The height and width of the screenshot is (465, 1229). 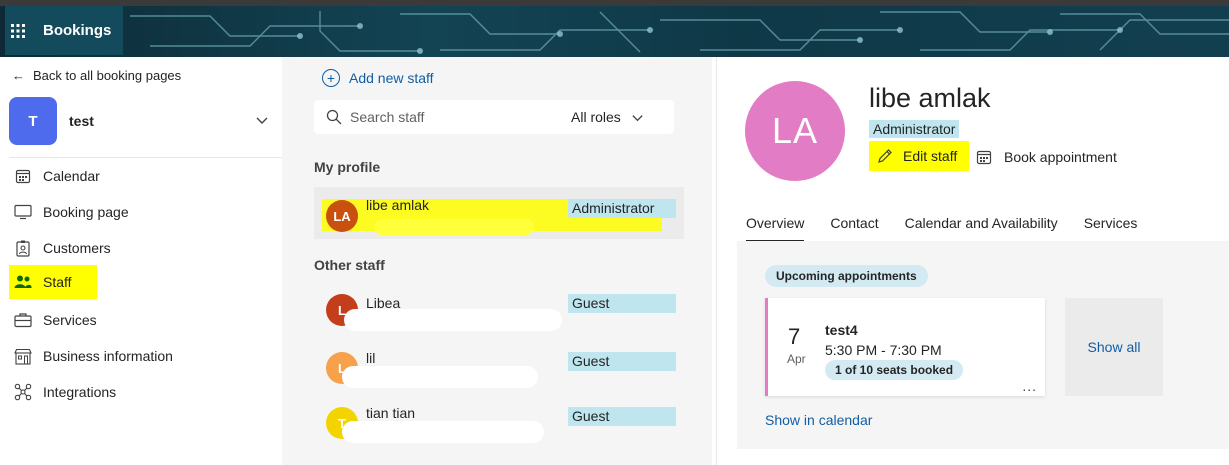 I want to click on app-launcher-icon, so click(x=18, y=31).